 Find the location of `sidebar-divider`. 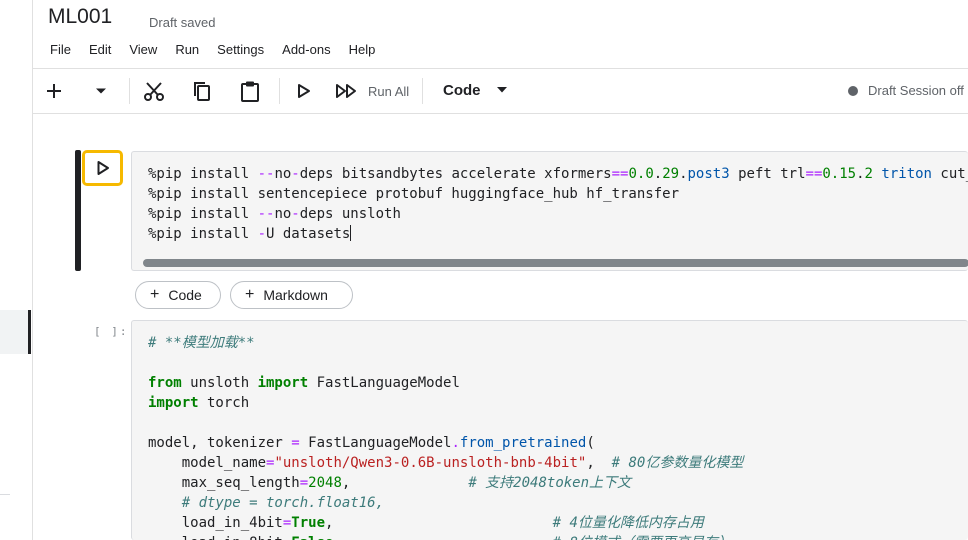

sidebar-divider is located at coordinates (5, 494).